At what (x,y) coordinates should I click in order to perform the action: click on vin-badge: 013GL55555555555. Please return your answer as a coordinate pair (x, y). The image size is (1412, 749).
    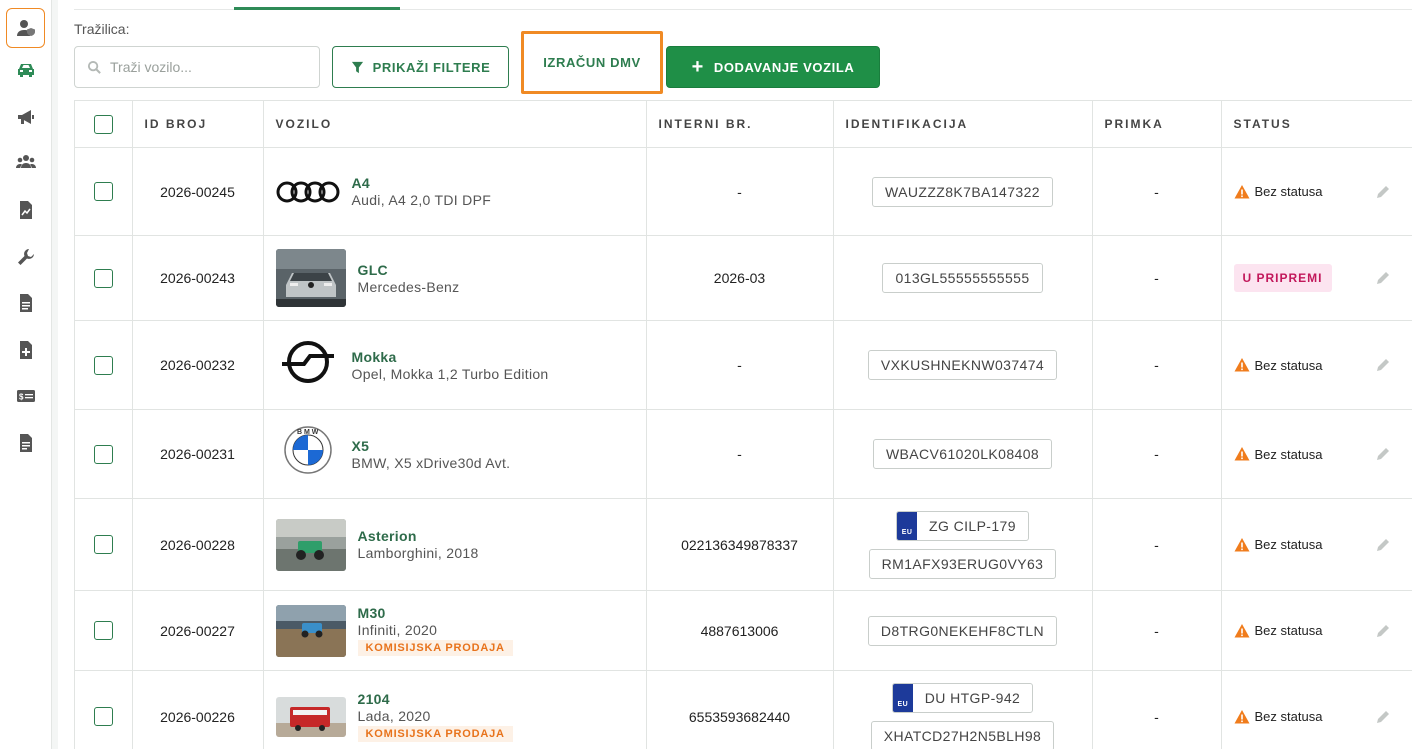
    Looking at the image, I should click on (962, 278).